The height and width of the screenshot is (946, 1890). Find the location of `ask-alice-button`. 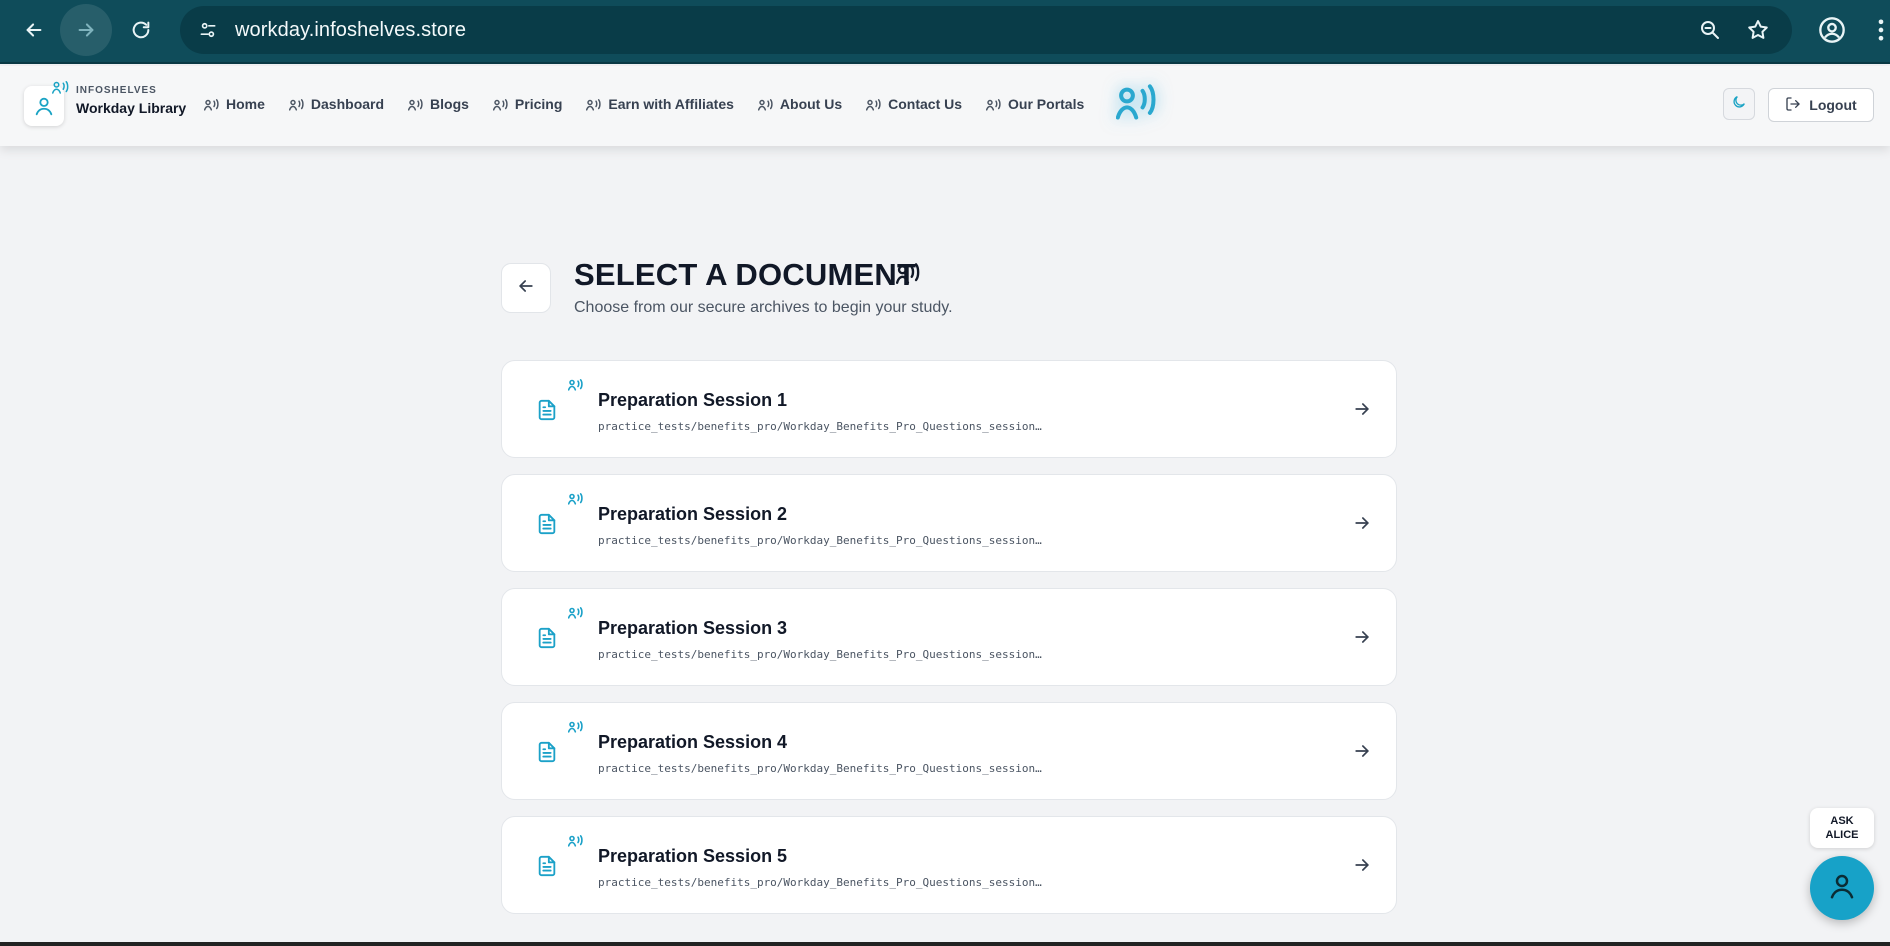

ask-alice-button is located at coordinates (1842, 888).